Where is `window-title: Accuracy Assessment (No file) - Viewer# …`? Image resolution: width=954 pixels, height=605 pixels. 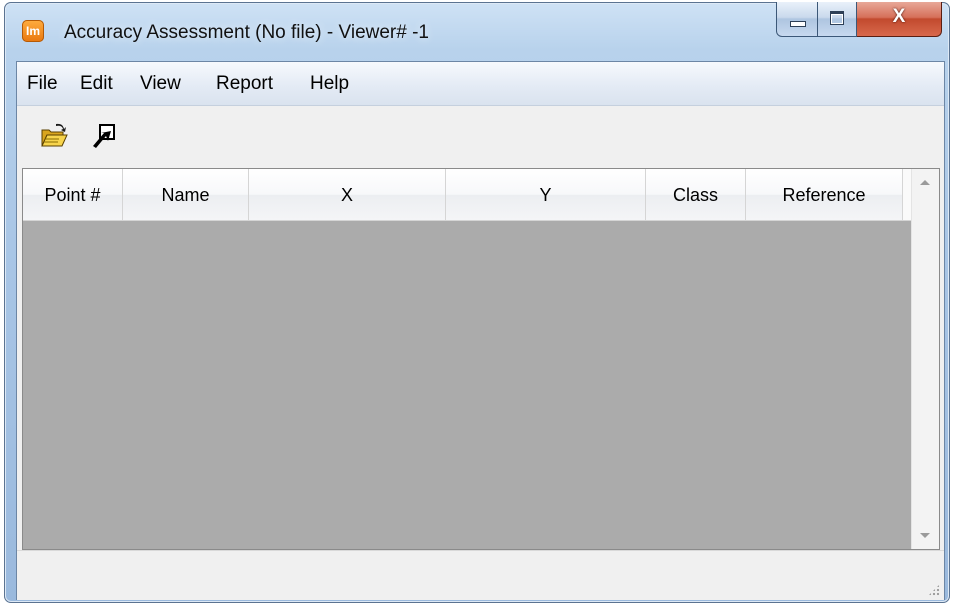 window-title: Accuracy Assessment (No file) - Viewer# … is located at coordinates (246, 32).